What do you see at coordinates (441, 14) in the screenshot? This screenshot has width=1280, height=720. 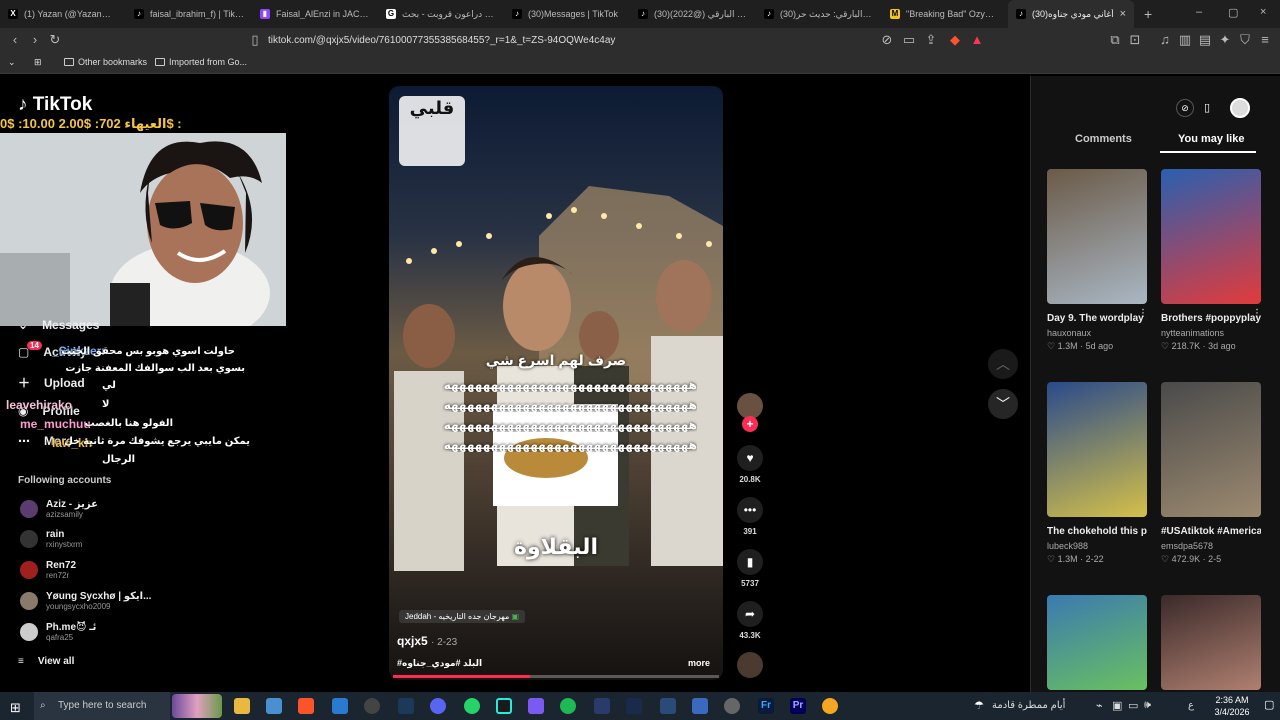 I see `browser-tab: G دراعون قروبت - بحث Google` at bounding box center [441, 14].